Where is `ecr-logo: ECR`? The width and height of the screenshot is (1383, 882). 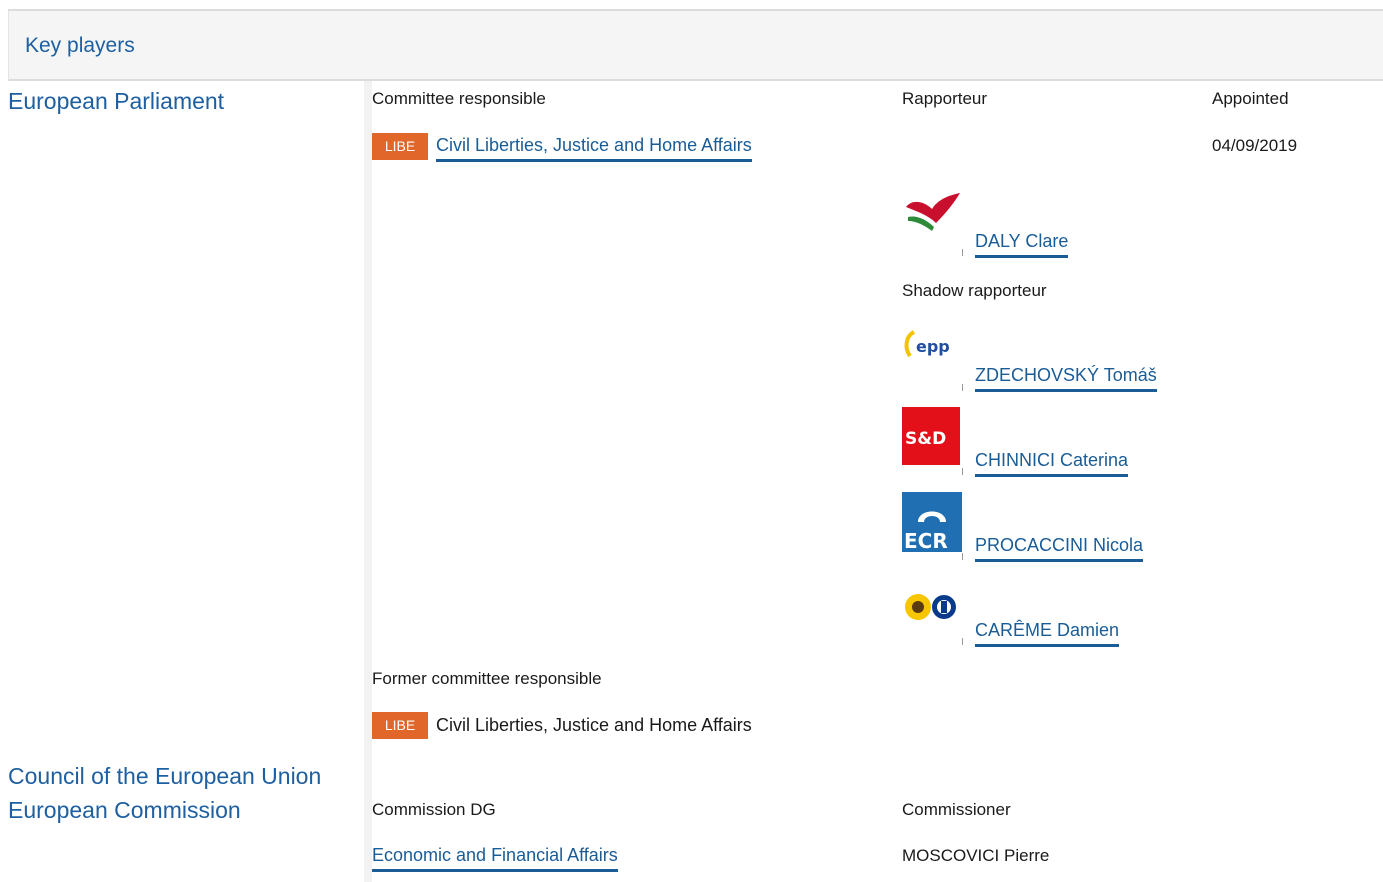
ecr-logo: ECR is located at coordinates (932, 522).